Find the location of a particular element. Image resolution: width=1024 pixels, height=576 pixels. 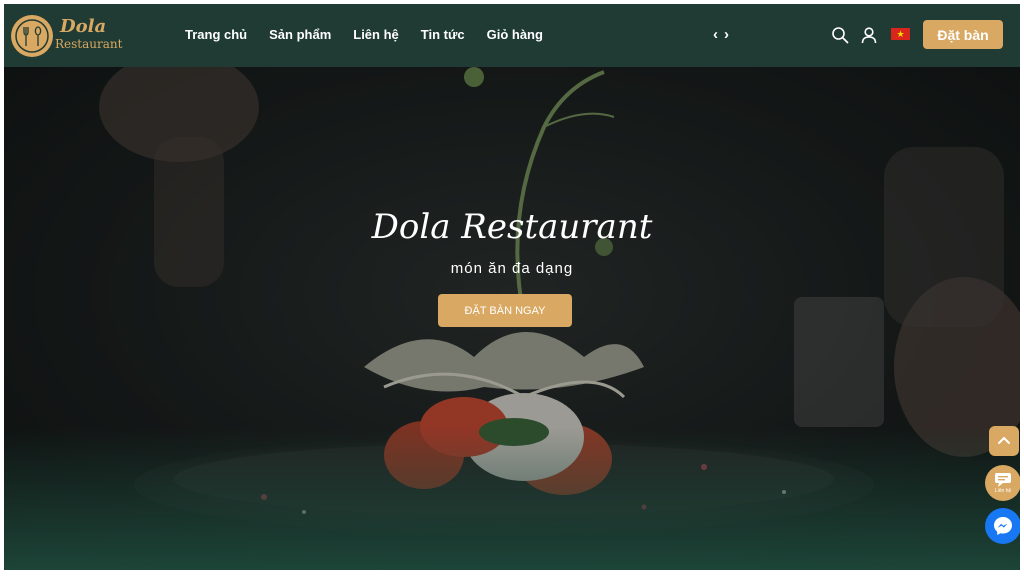

logo-icon is located at coordinates (32, 36).